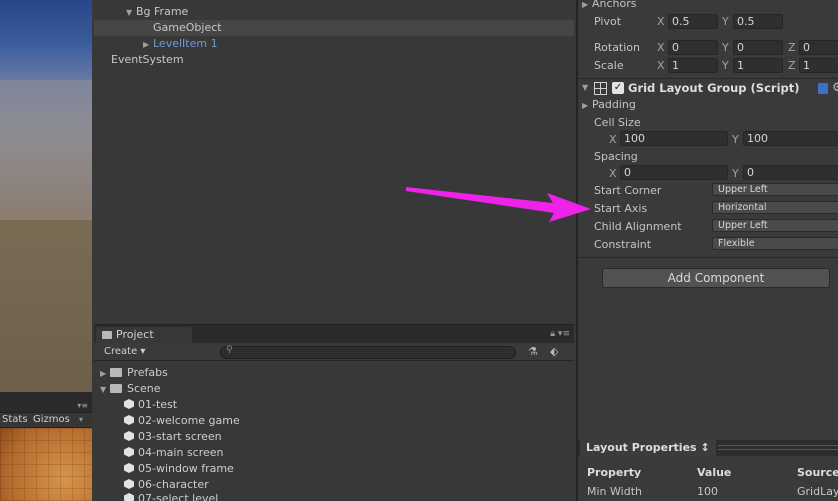 The image size is (838, 501). What do you see at coordinates (124, 352) in the screenshot?
I see `create-button: Create ▾` at bounding box center [124, 352].